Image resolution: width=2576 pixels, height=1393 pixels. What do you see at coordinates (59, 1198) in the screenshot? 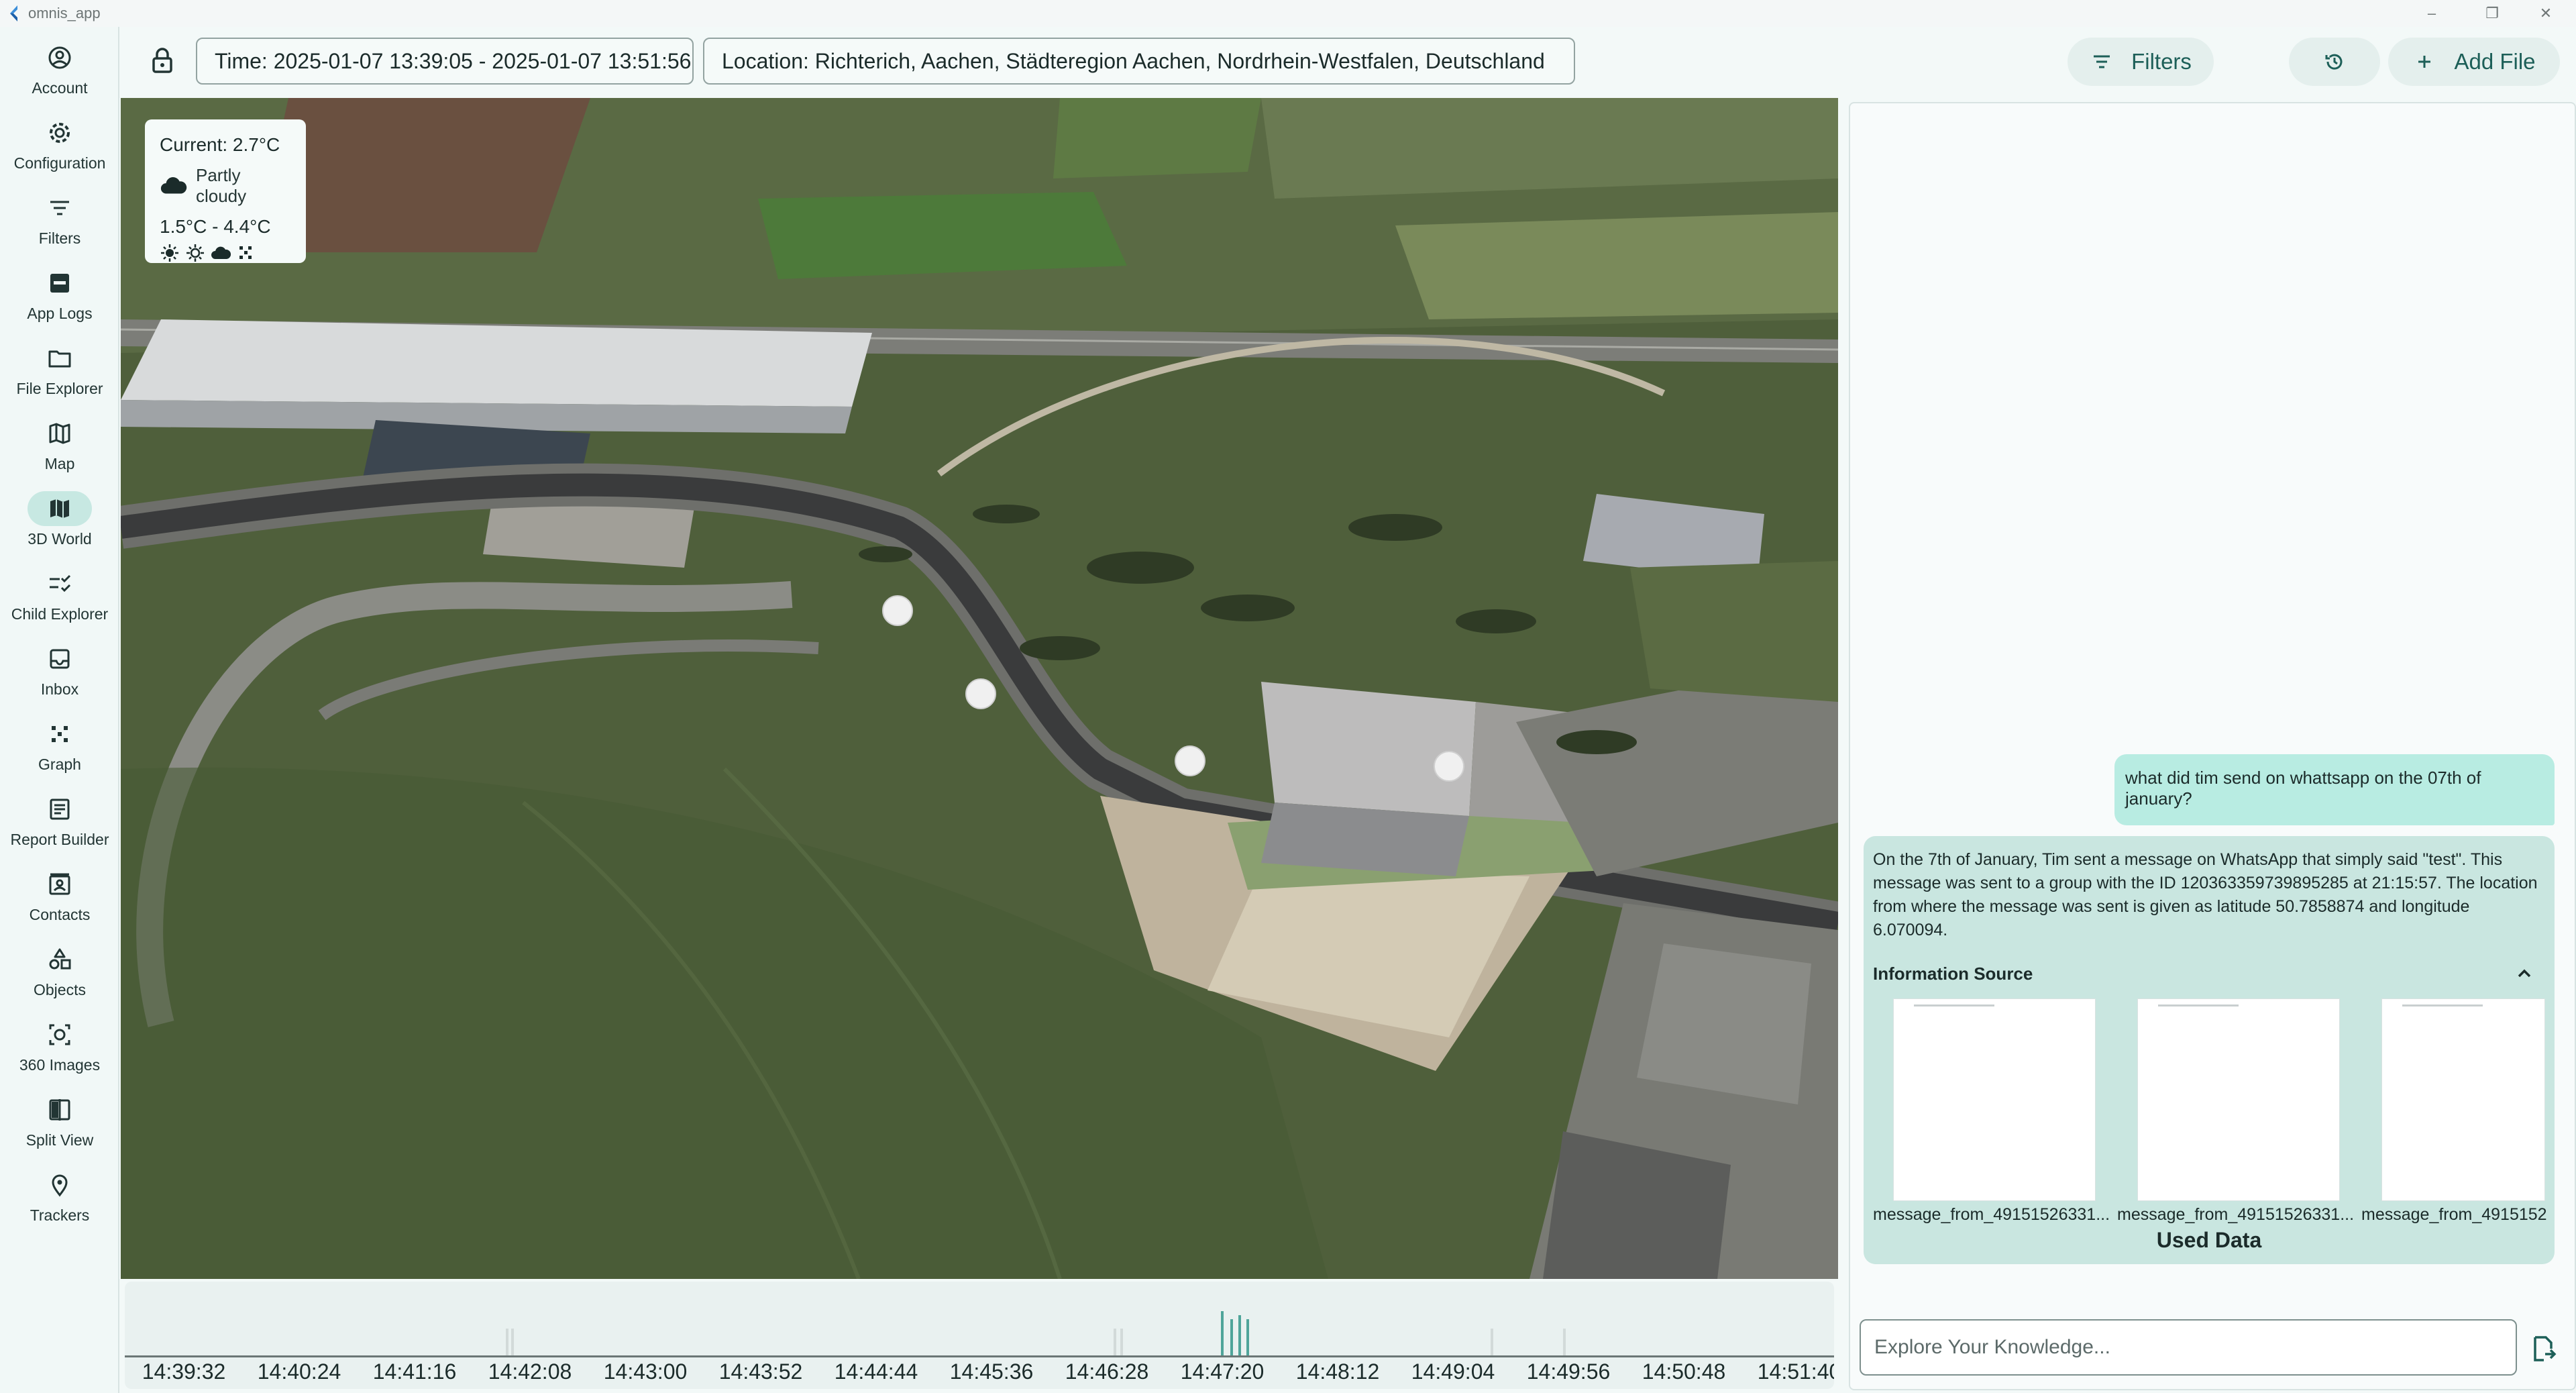
I see `nav-item-trackers: Trackers` at bounding box center [59, 1198].